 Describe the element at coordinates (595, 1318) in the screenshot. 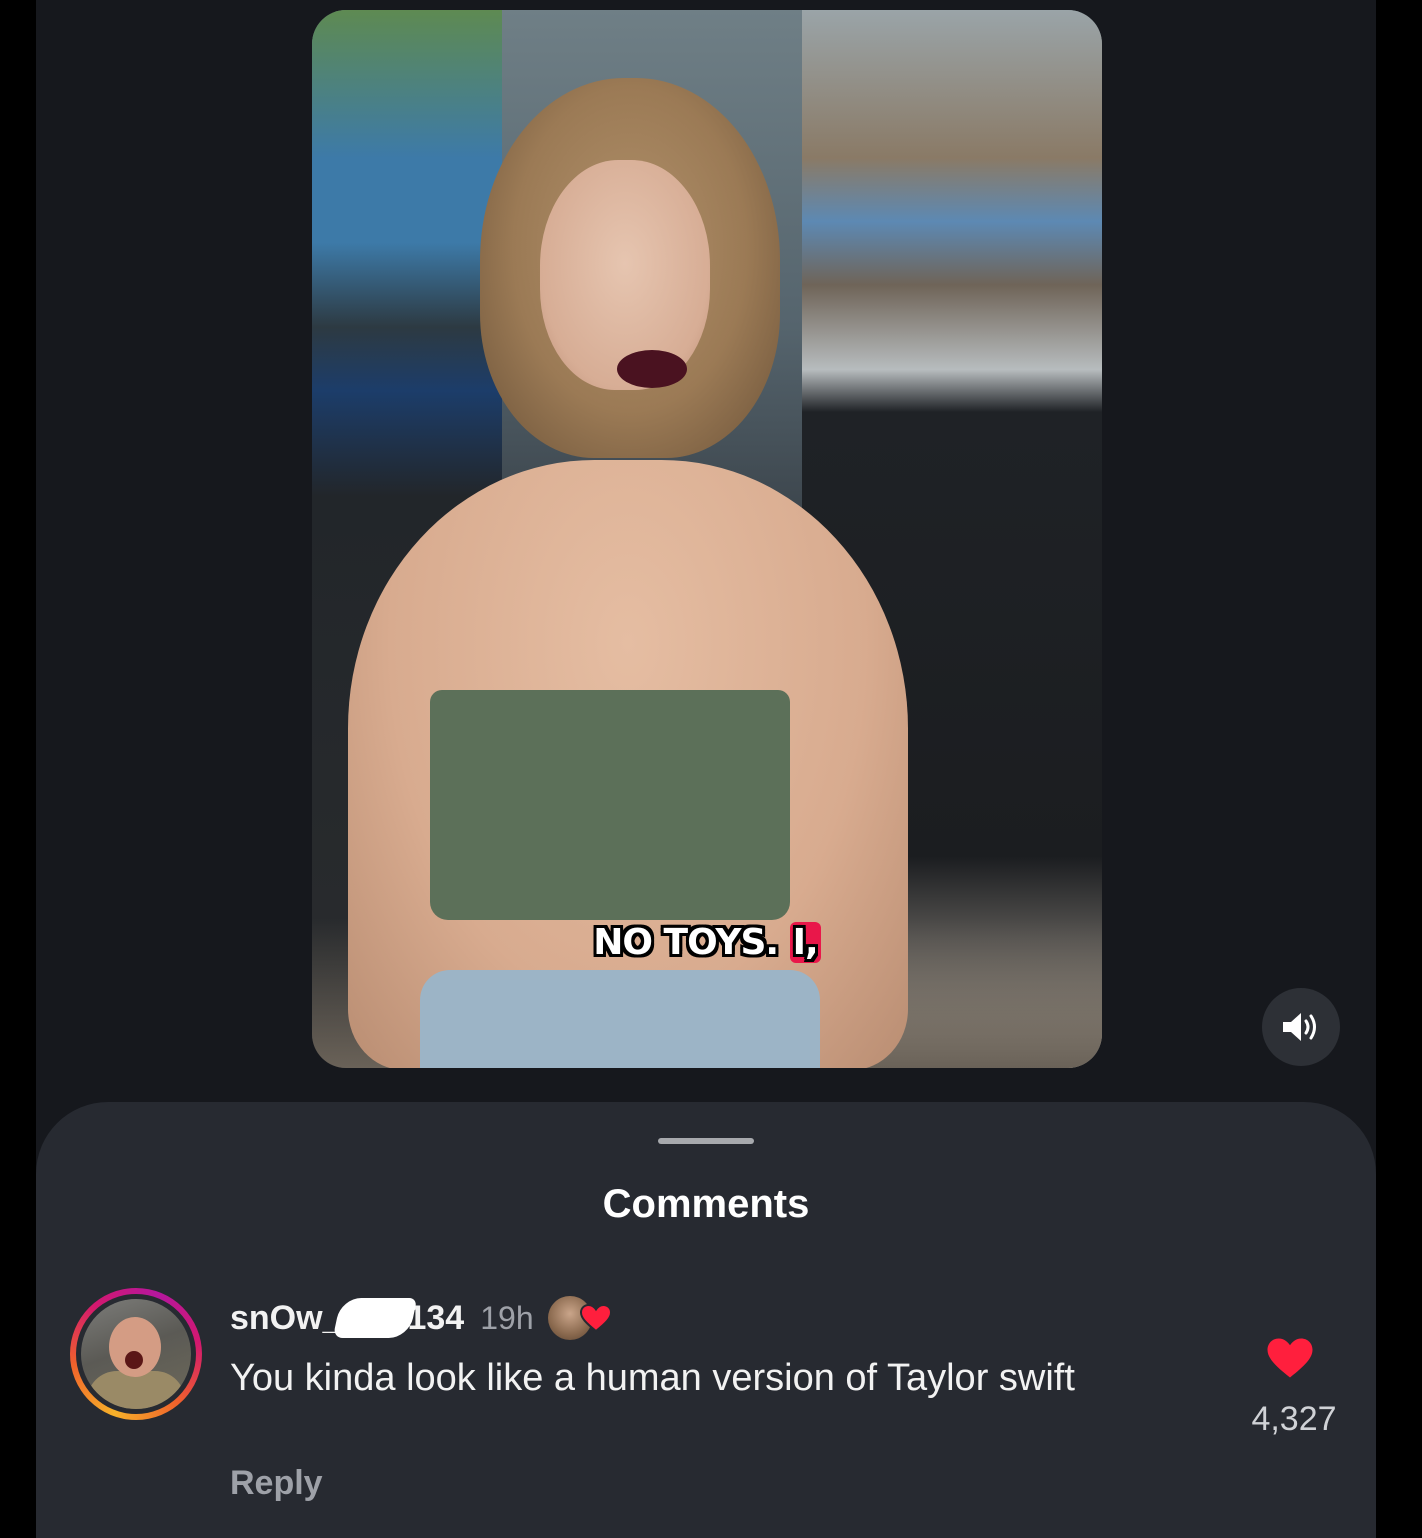

I see `heart-icon` at that location.